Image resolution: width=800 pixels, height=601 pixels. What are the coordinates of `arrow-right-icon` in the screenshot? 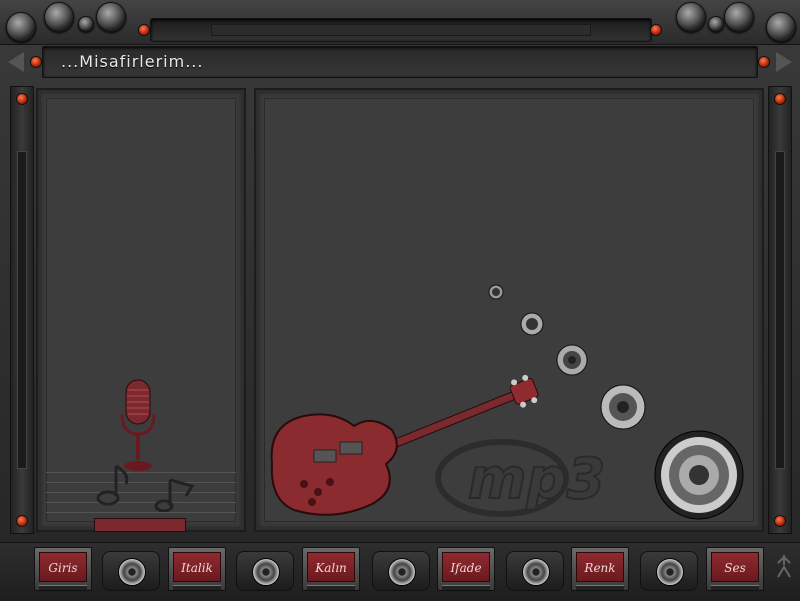 It's located at (784, 62).